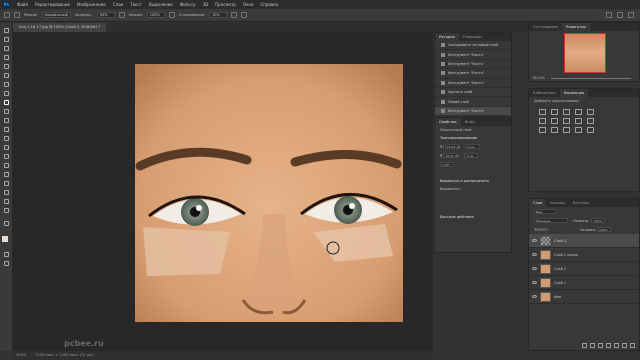 This screenshot has height=360, width=640. Describe the element at coordinates (554, 130) in the screenshot. I see `posterize-icon` at that location.